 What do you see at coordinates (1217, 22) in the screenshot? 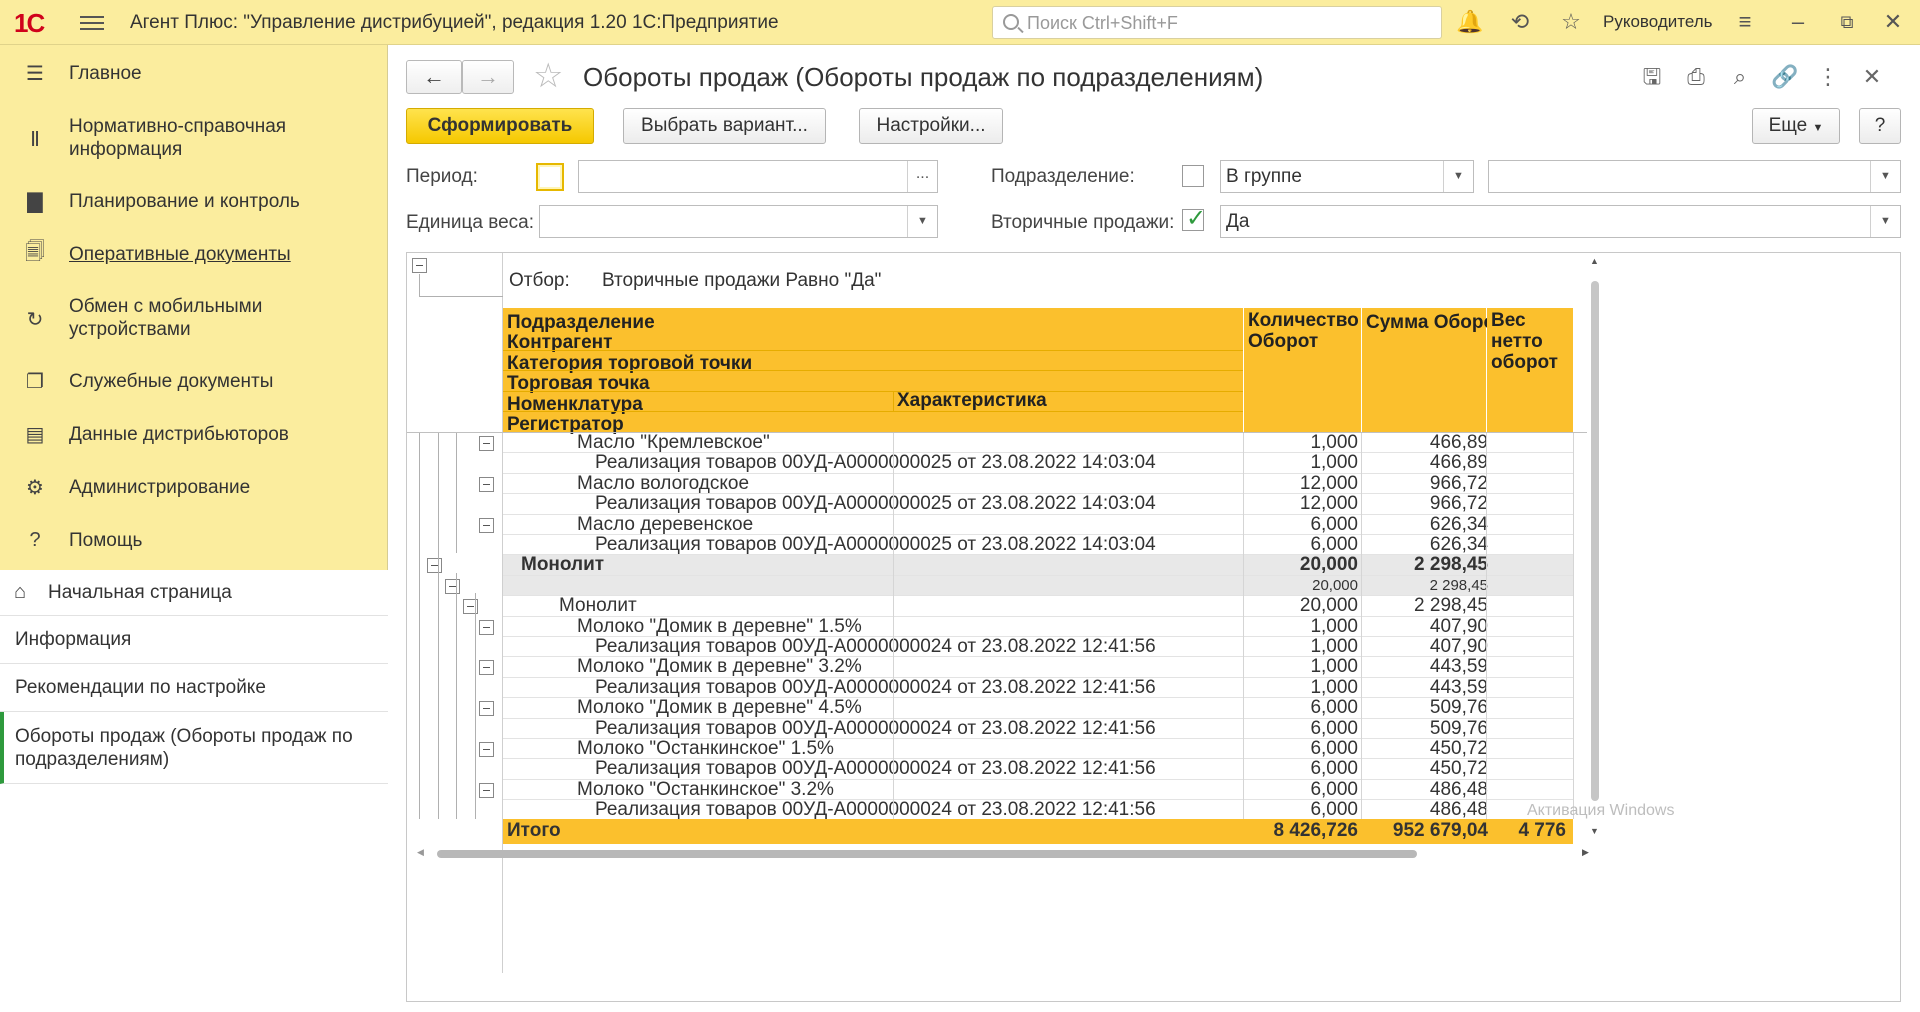
I see `search-input: Поиск Ctrl+Shift+F` at bounding box center [1217, 22].